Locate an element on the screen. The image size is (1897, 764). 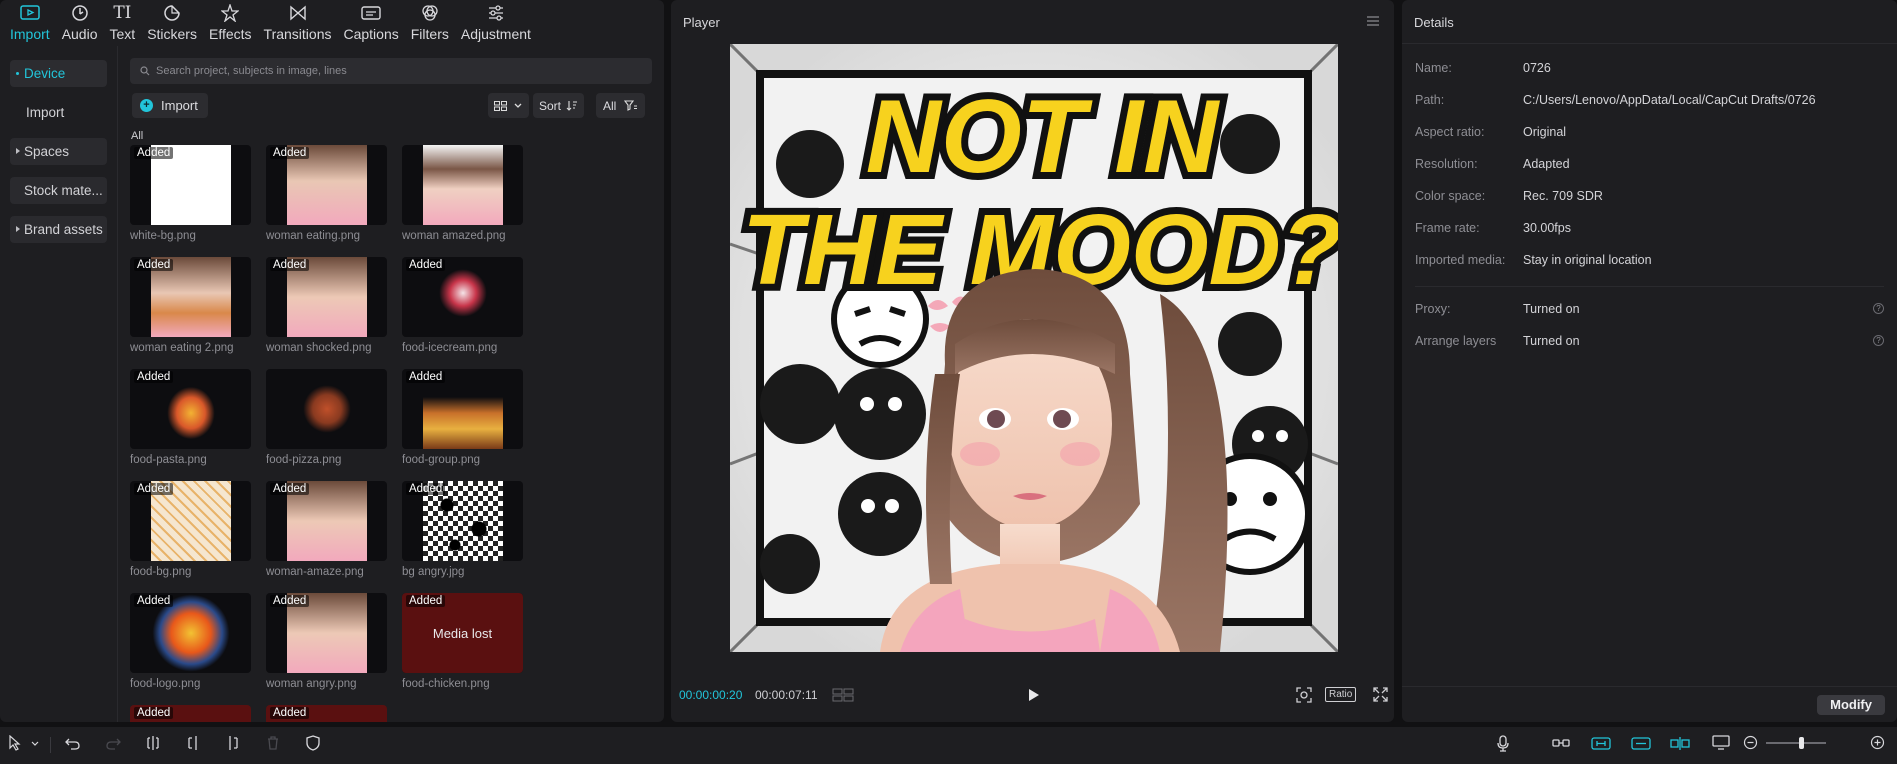
detail-row-aspect-ratio: Aspect ratio: Original is located at coordinates (1490, 132).